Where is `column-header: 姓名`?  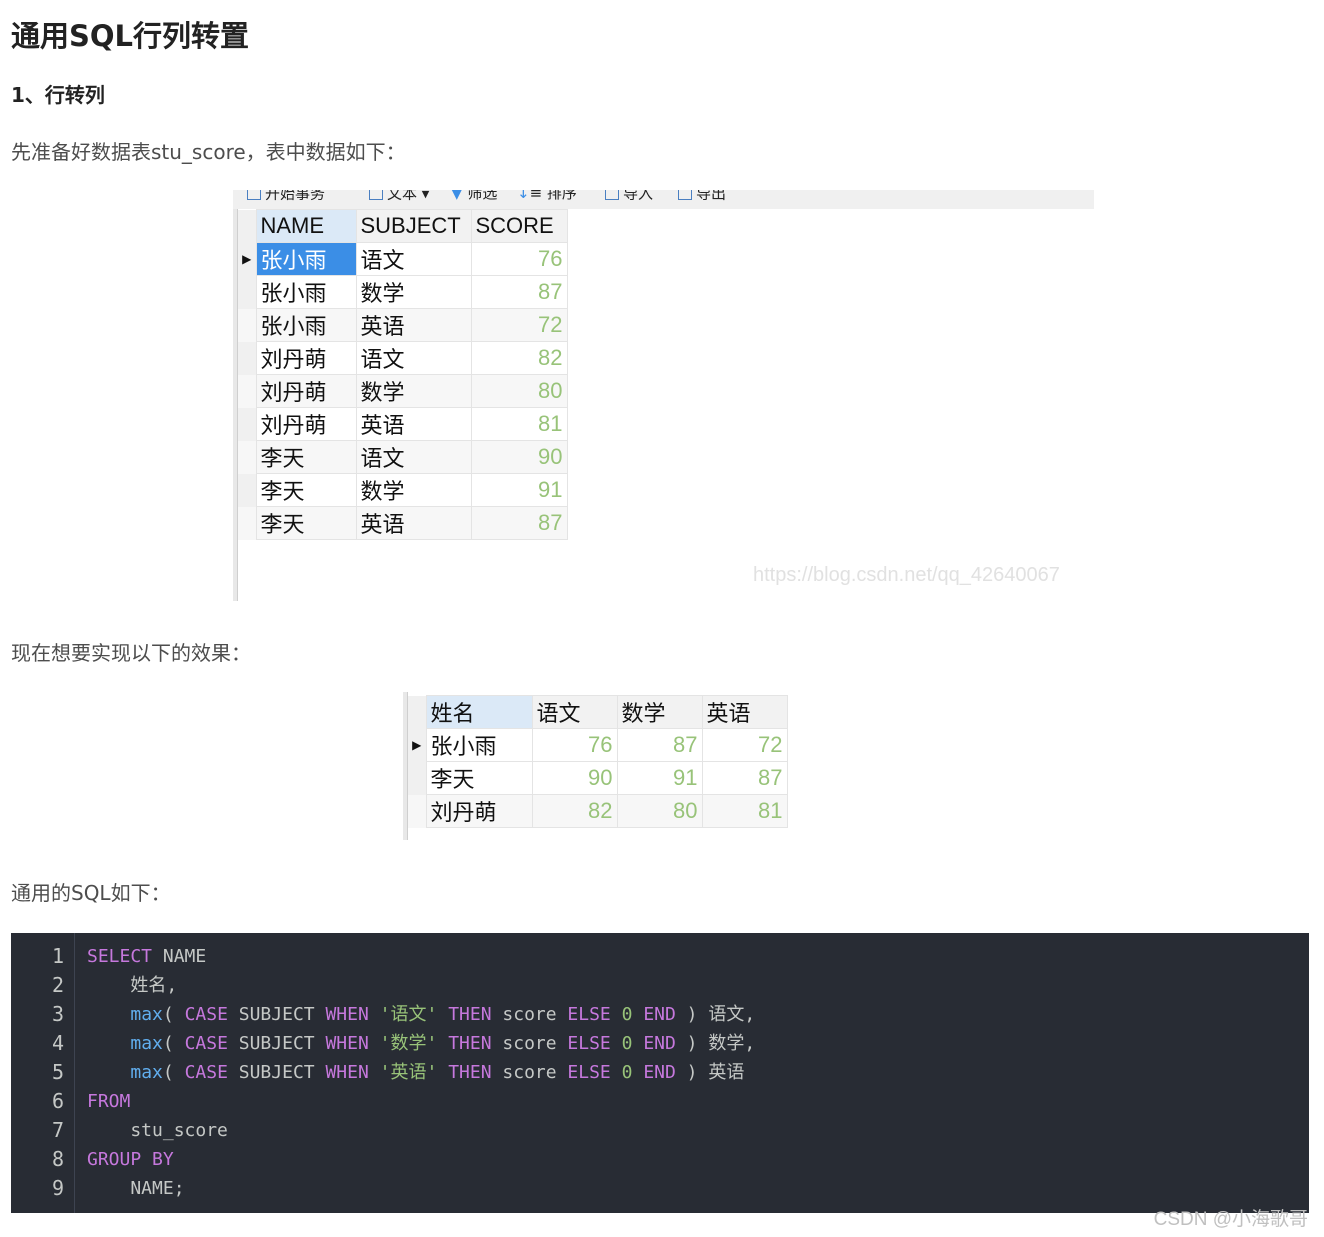 column-header: 姓名 is located at coordinates (479, 712).